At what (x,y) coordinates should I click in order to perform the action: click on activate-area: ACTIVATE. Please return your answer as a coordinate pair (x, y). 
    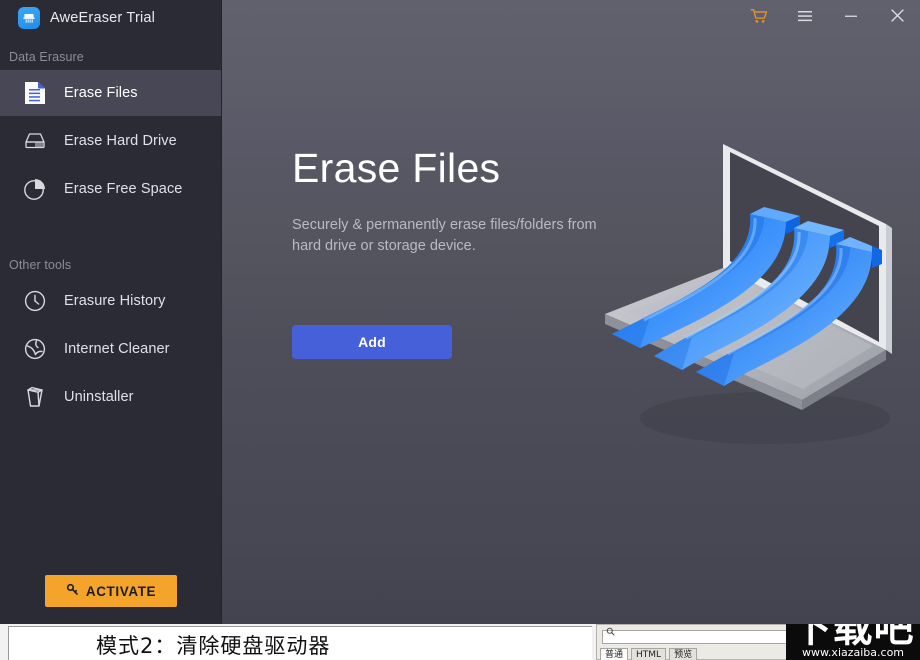
    Looking at the image, I should click on (111, 596).